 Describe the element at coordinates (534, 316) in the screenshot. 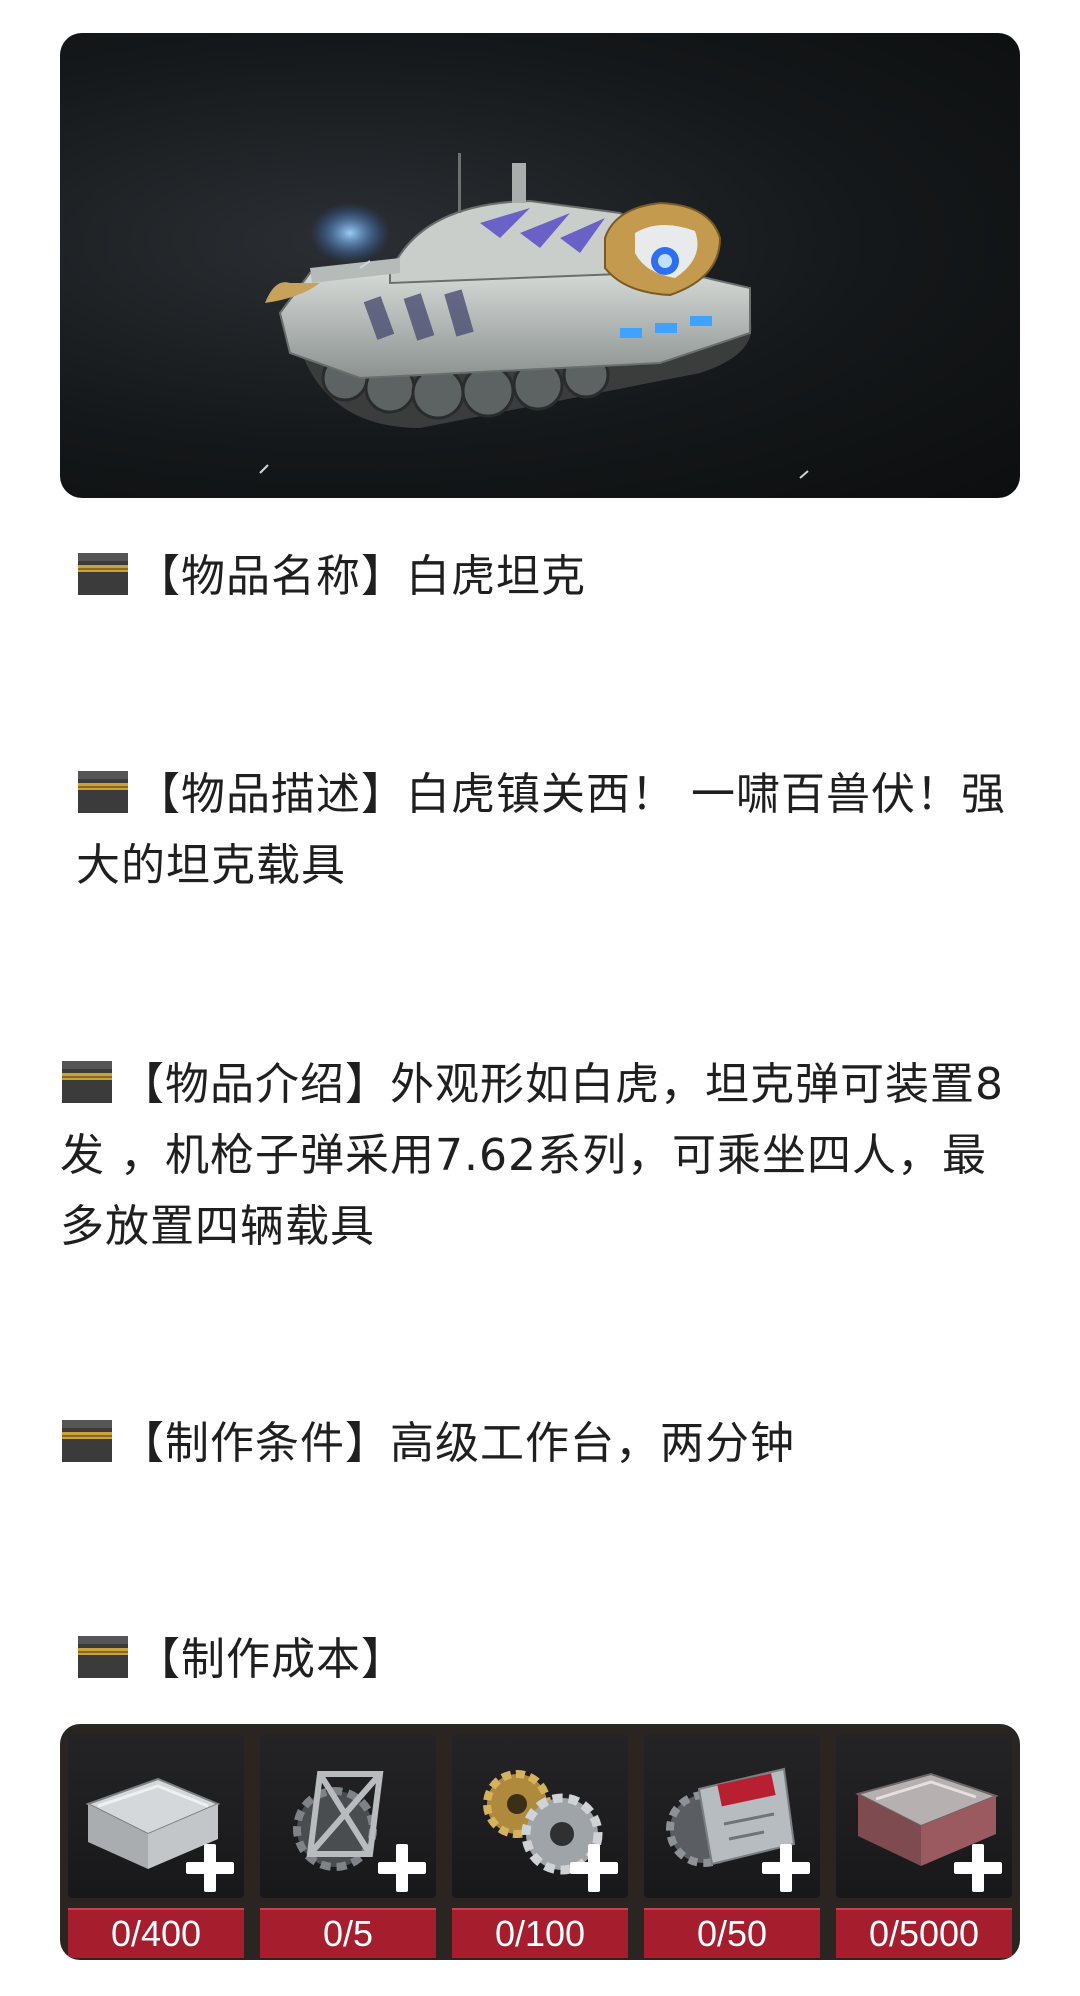

I see `white-tiger-tank-image` at that location.